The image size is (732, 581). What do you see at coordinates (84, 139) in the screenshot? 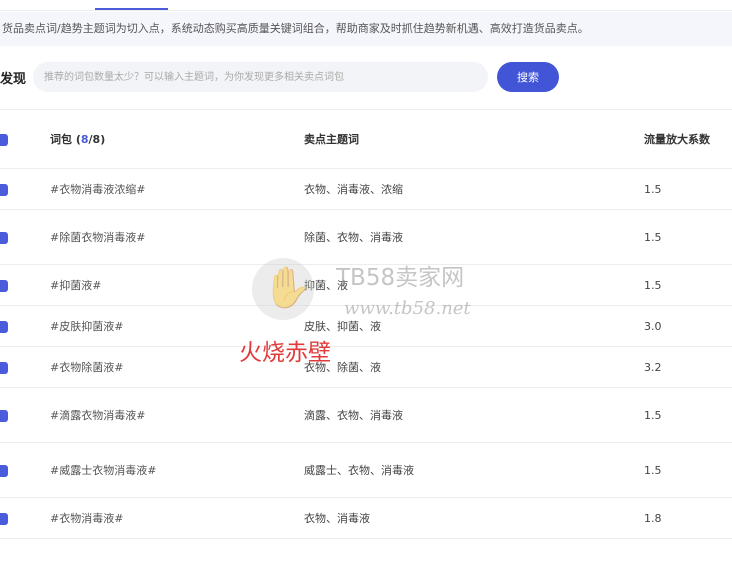
I see `header-count-selected: 8` at bounding box center [84, 139].